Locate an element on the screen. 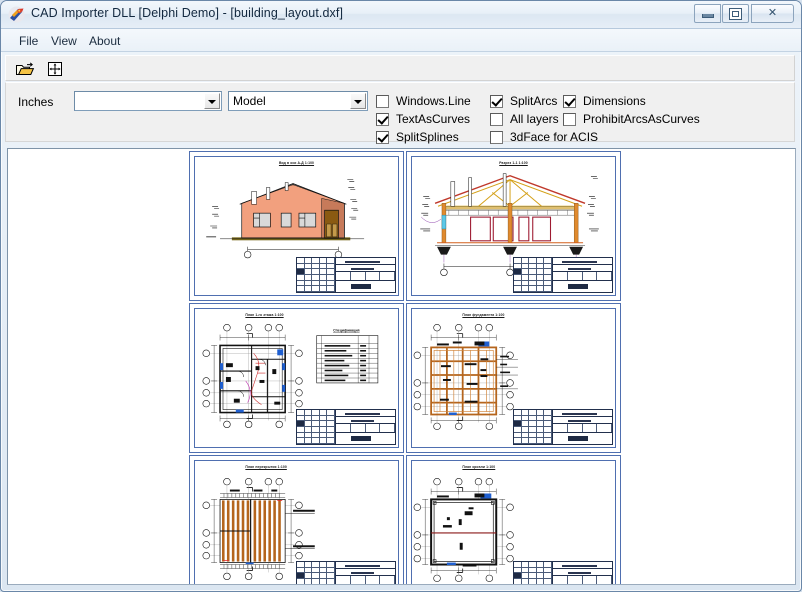 The width and height of the screenshot is (802, 592). menu-item-file: File is located at coordinates (28, 41).